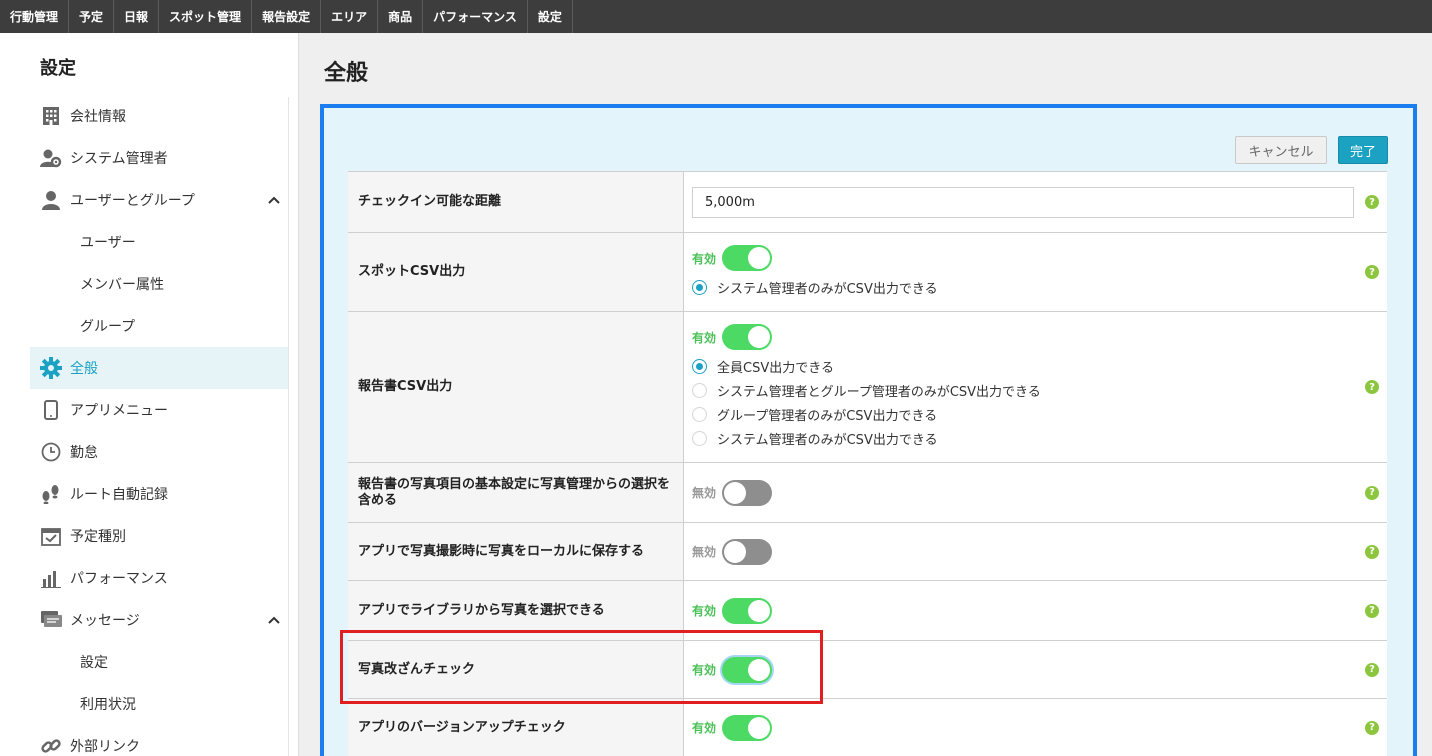 The image size is (1432, 756). What do you see at coordinates (159, 452) in the screenshot?
I see `sidebar-item-attendance: 勤怠` at bounding box center [159, 452].